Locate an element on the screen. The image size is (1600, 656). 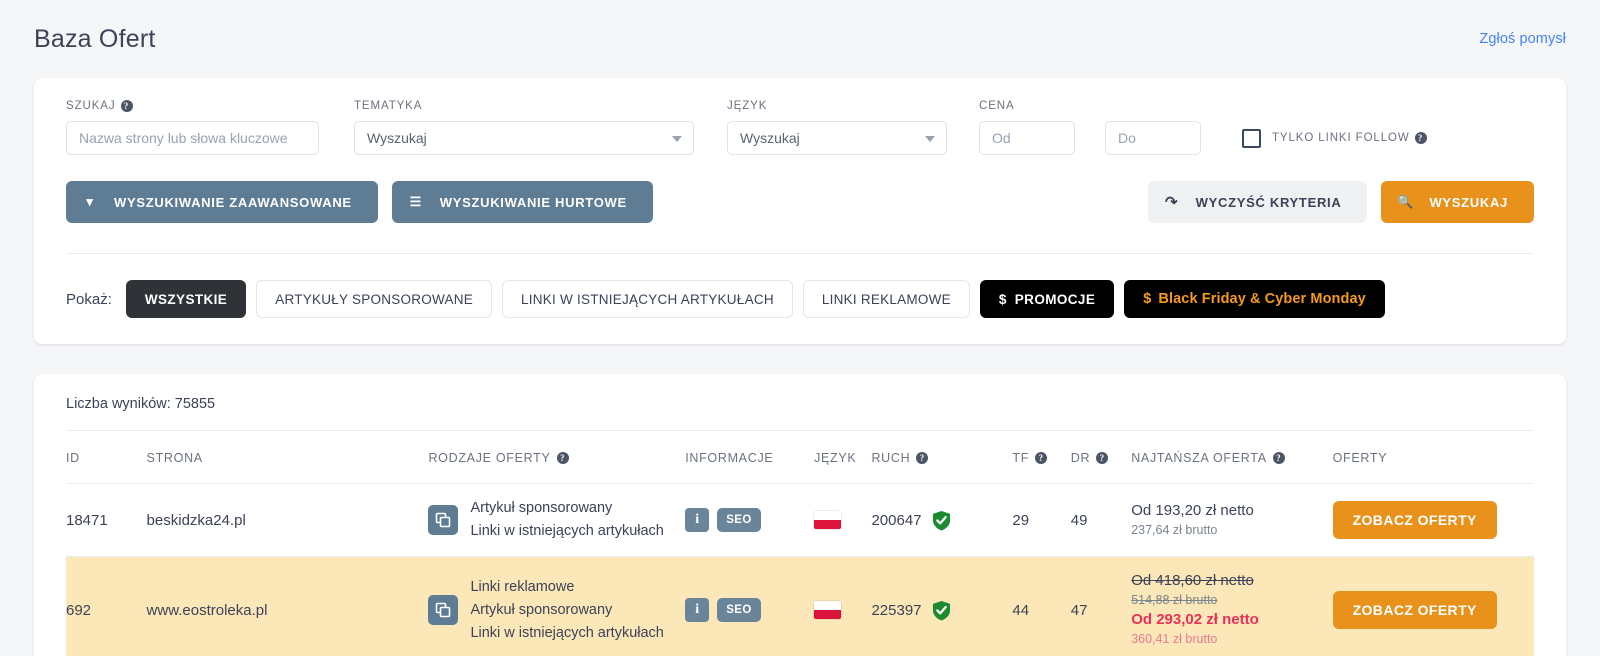
filter-group-price: CENA is located at coordinates (1090, 127).